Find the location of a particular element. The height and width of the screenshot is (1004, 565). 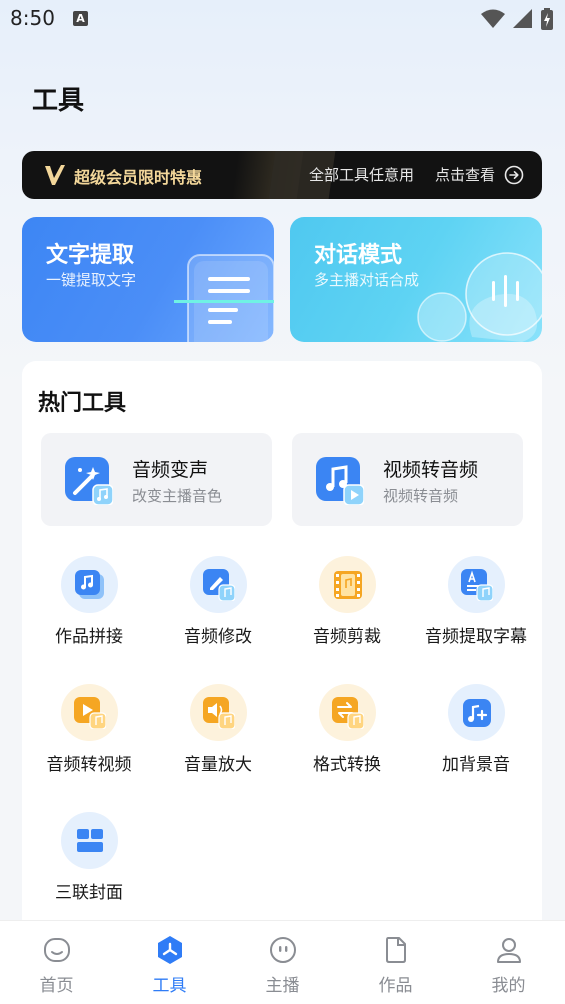

card-subtitle: 一键提取文字 is located at coordinates (91, 280).